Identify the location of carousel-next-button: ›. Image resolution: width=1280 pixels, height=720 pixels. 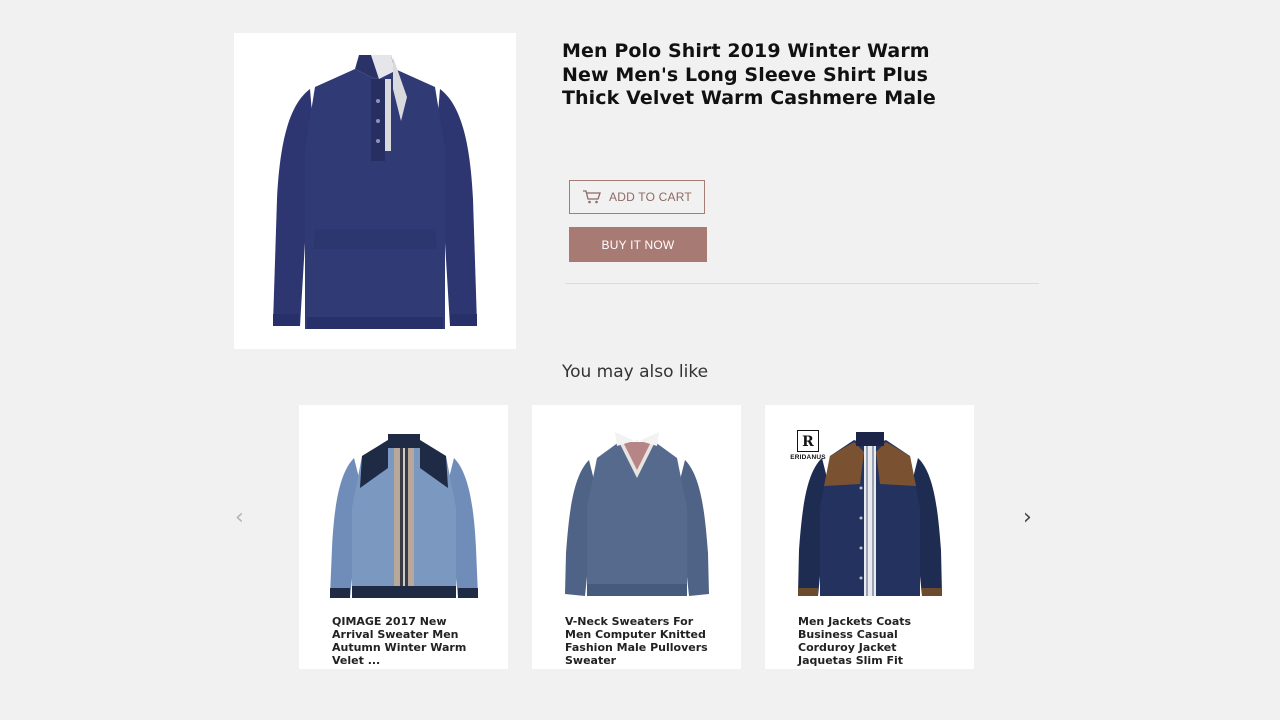
(1027, 518).